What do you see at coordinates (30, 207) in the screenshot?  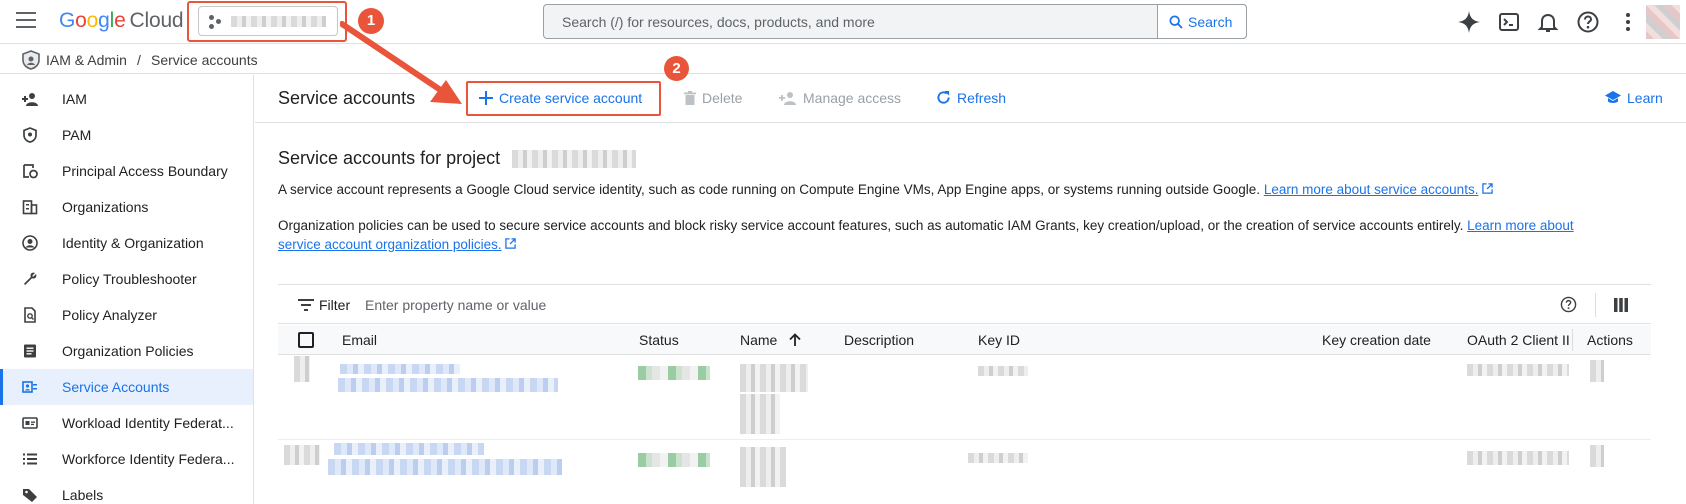 I see `building-icon` at bounding box center [30, 207].